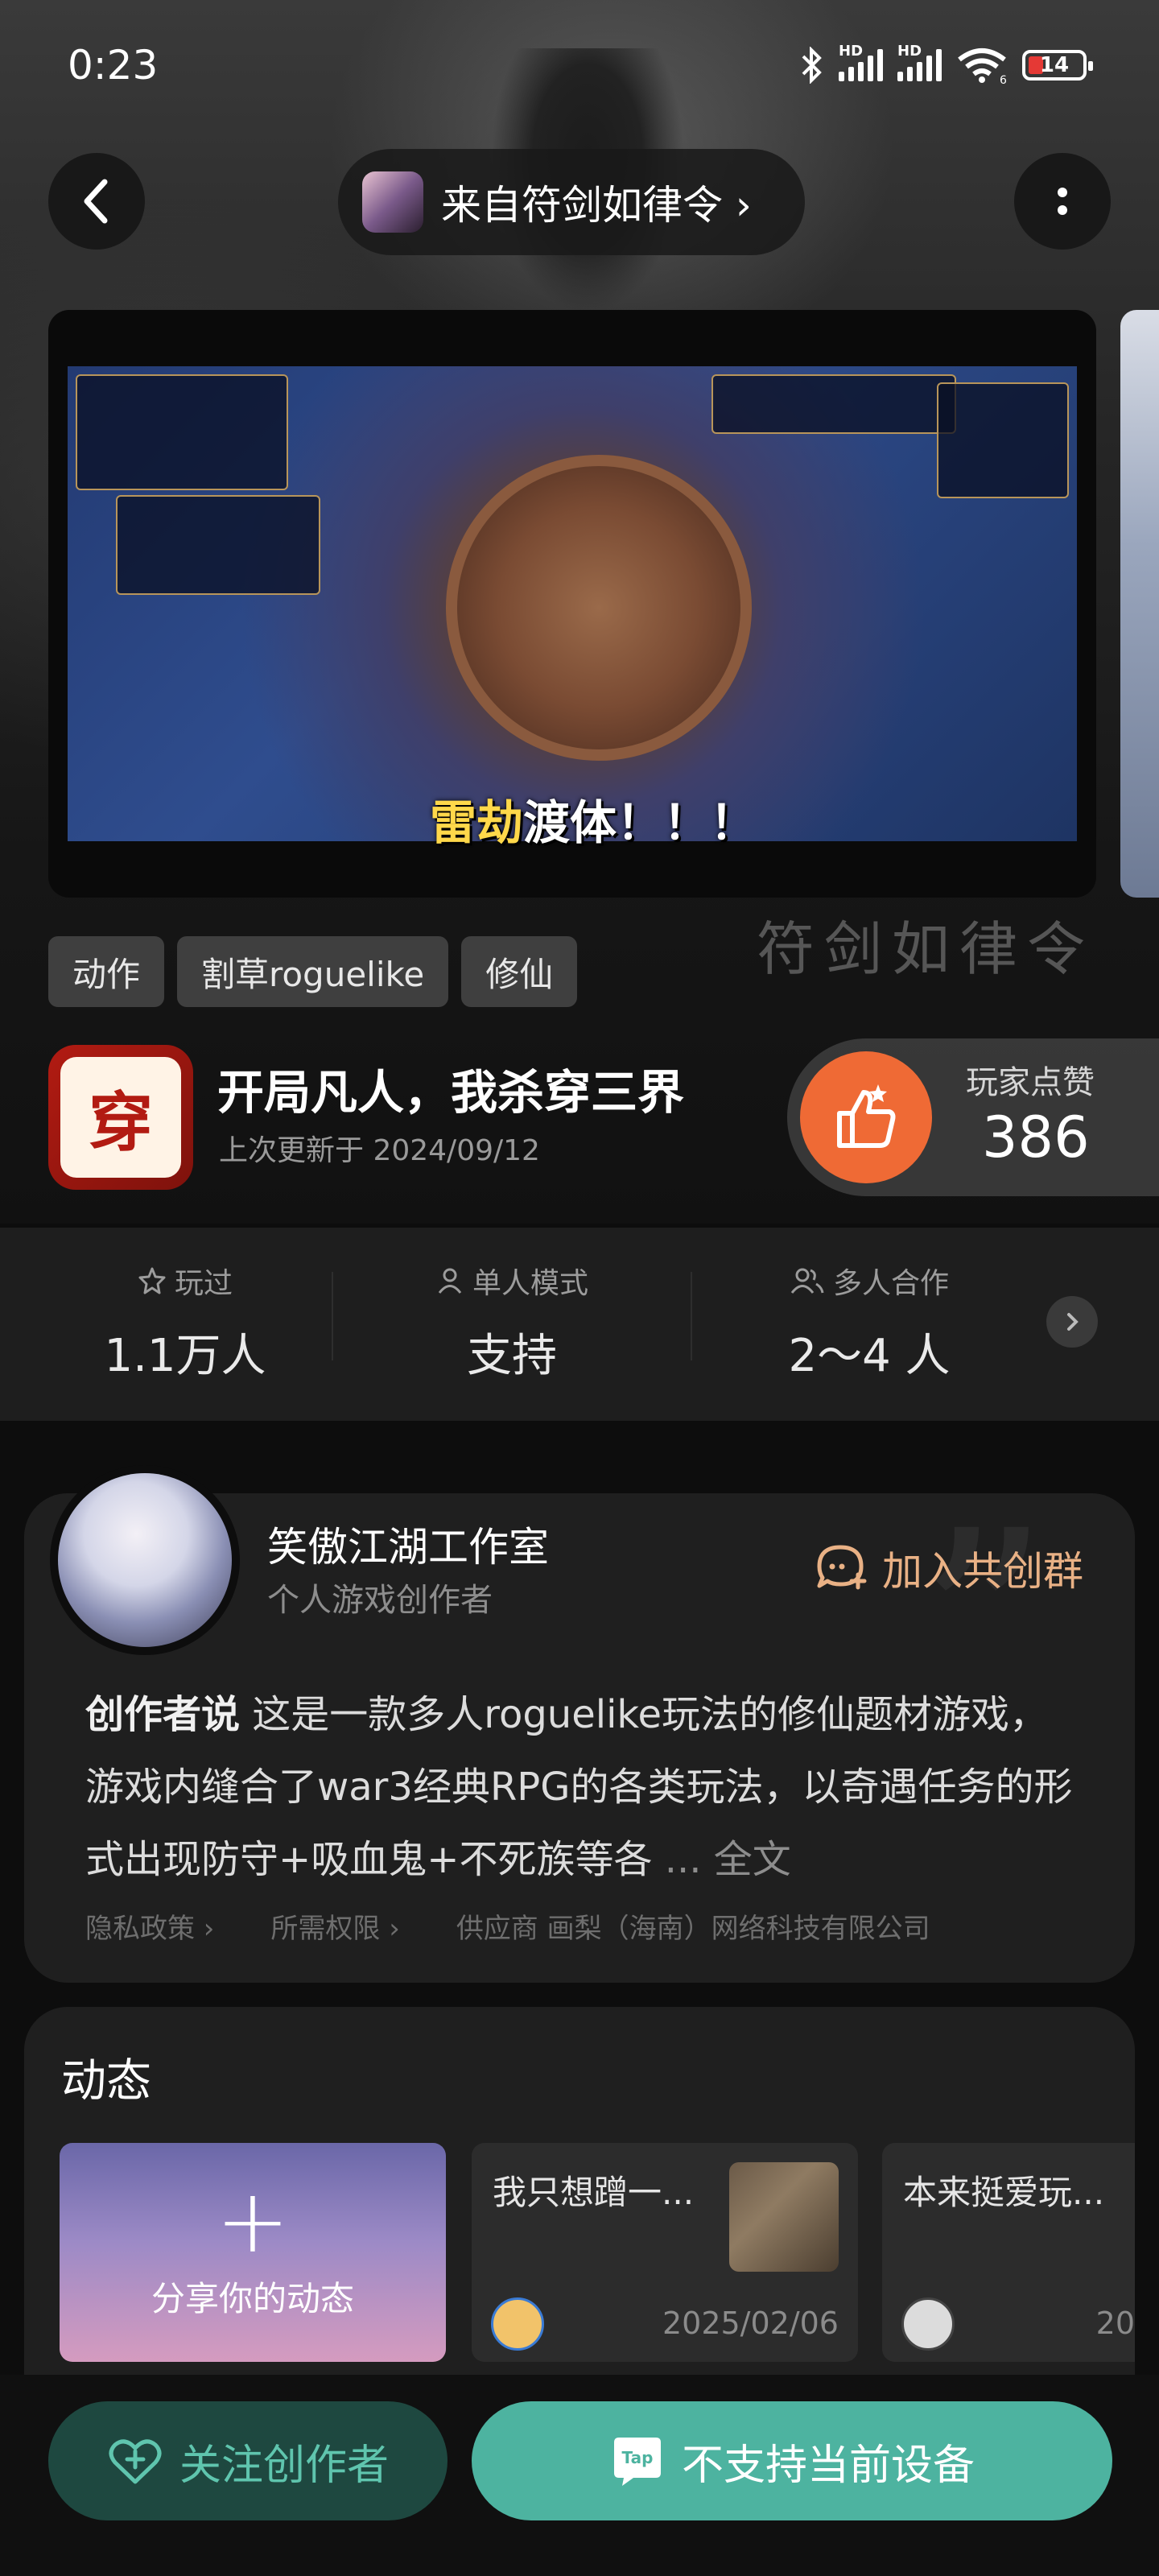 The image size is (1159, 2576). What do you see at coordinates (185, 1322) in the screenshot?
I see `stat-played: 玩过 1.1万人` at bounding box center [185, 1322].